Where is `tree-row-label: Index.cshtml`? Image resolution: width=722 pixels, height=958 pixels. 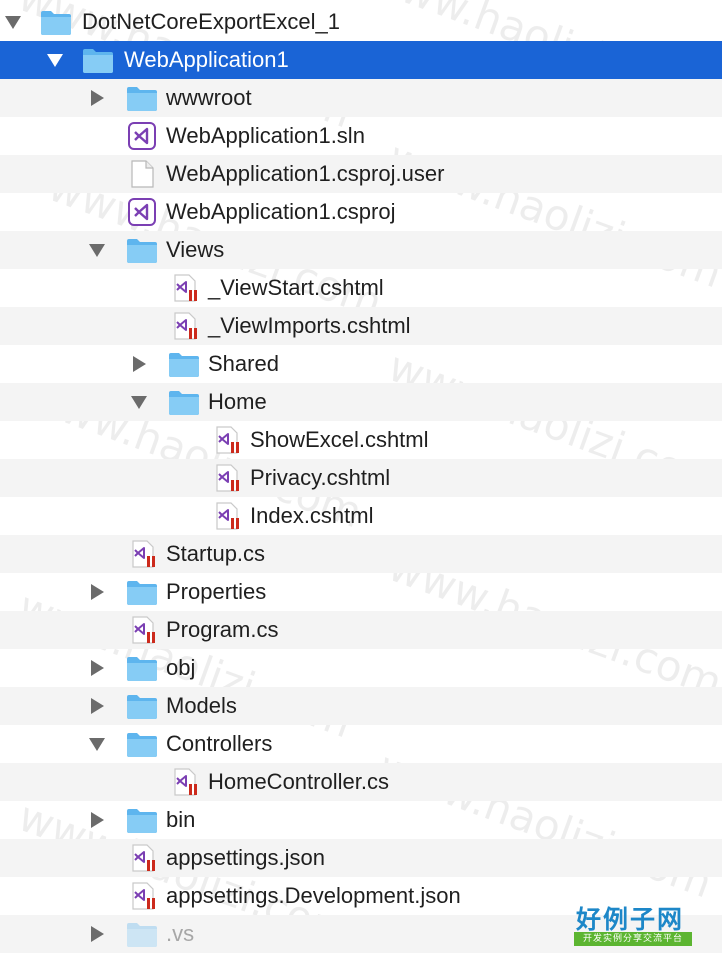 tree-row-label: Index.cshtml is located at coordinates (312, 515).